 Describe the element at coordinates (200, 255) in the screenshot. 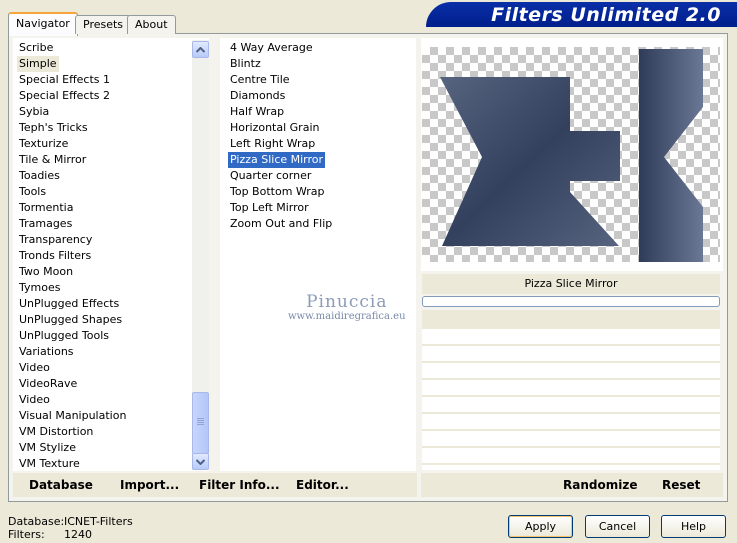

I see `category-scrollbar` at that location.